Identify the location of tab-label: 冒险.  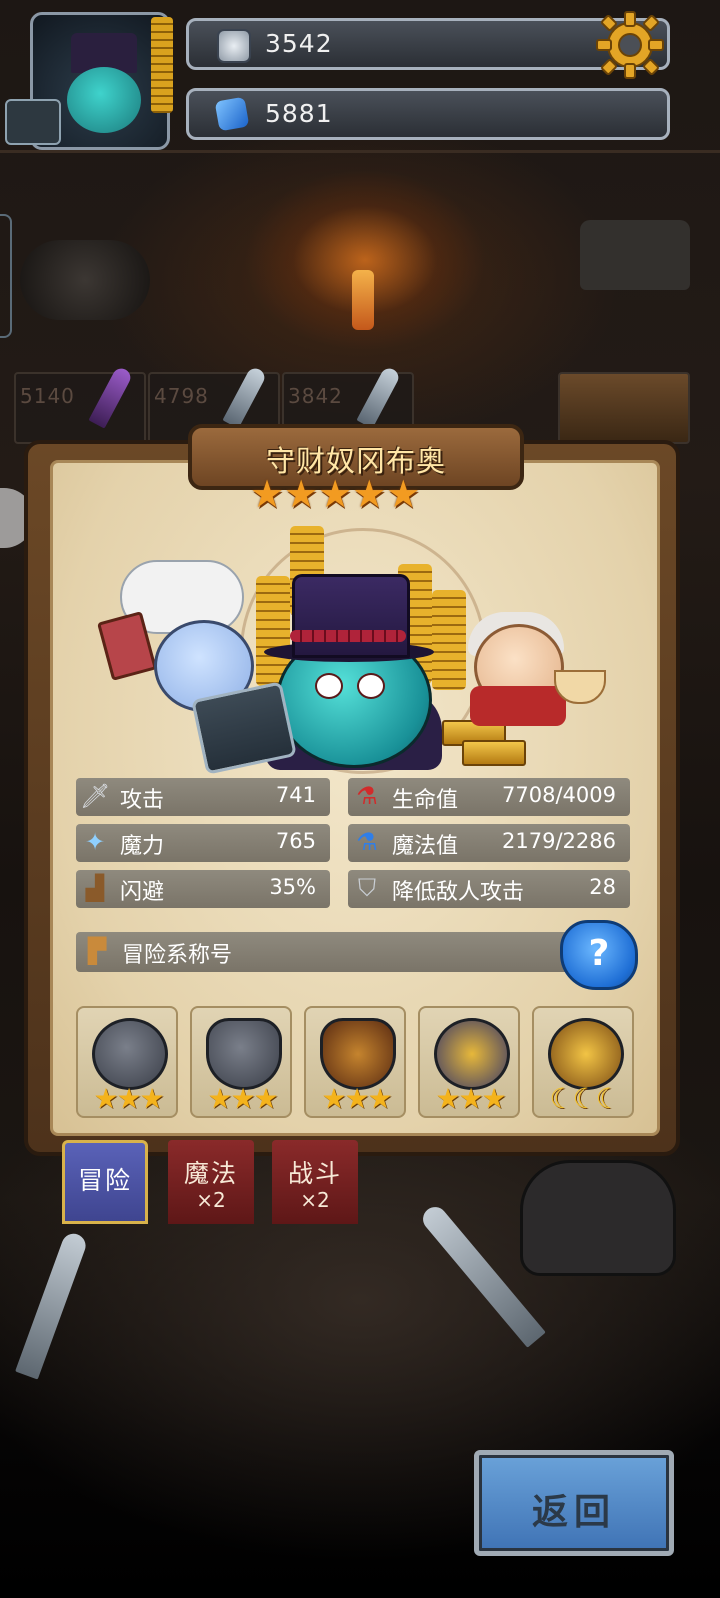
(104, 1180).